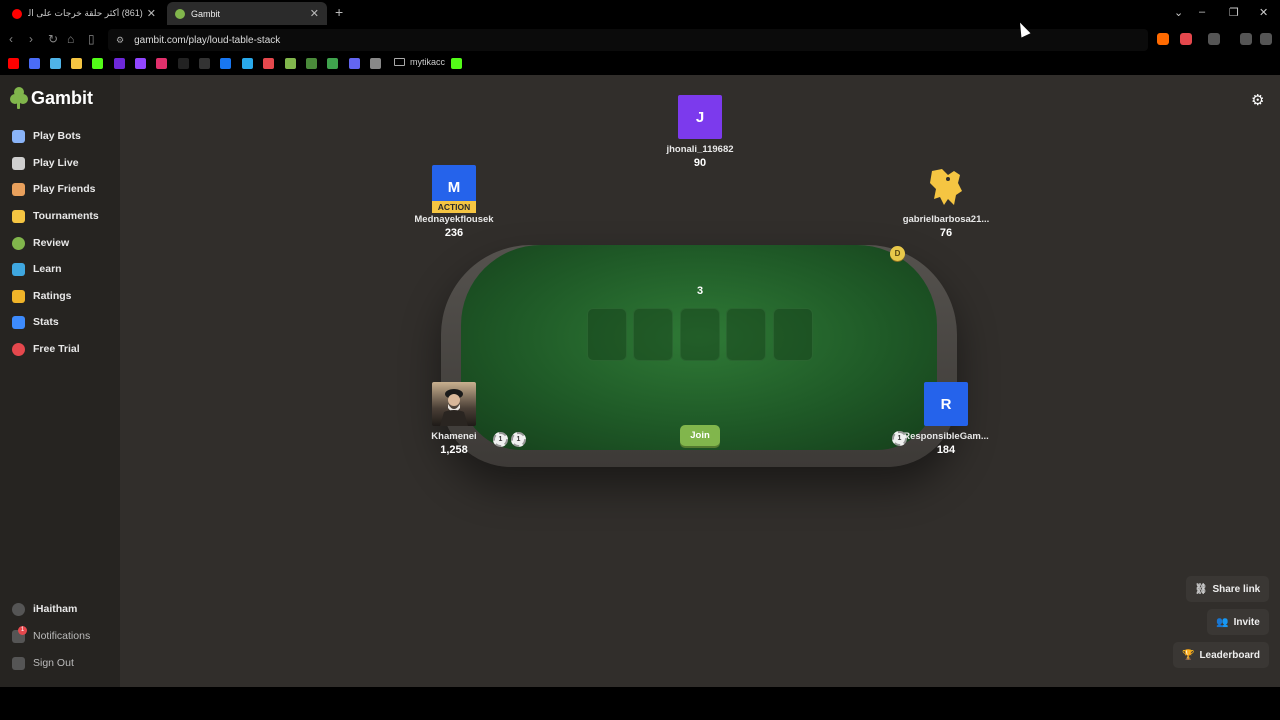 The height and width of the screenshot is (720, 1280). Describe the element at coordinates (11, 39) in the screenshot. I see `back-icon: ‹` at that location.